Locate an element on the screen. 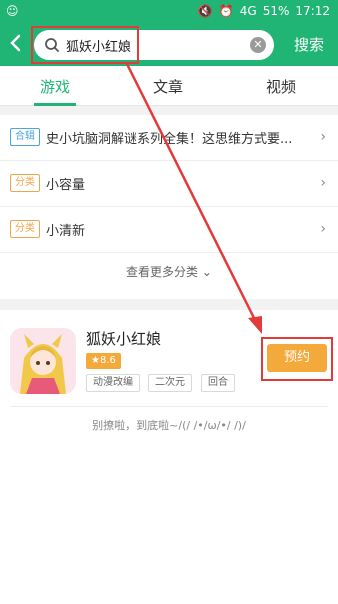 The height and width of the screenshot is (604, 338). rating-value: 8.6 is located at coordinates (107, 360).